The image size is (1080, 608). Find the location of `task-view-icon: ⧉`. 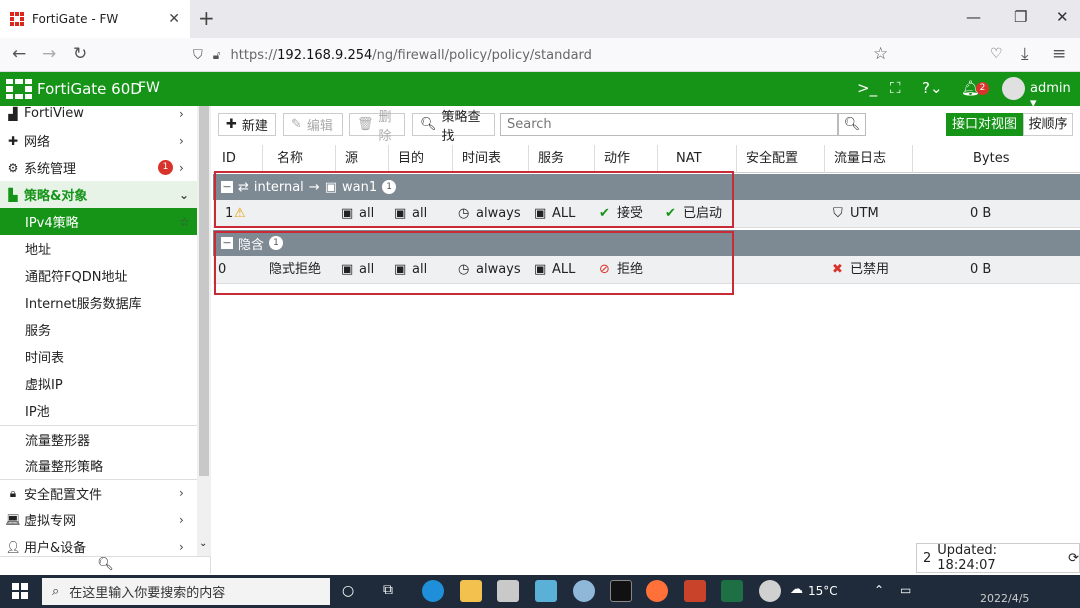

task-view-icon: ⧉ is located at coordinates (394, 593).